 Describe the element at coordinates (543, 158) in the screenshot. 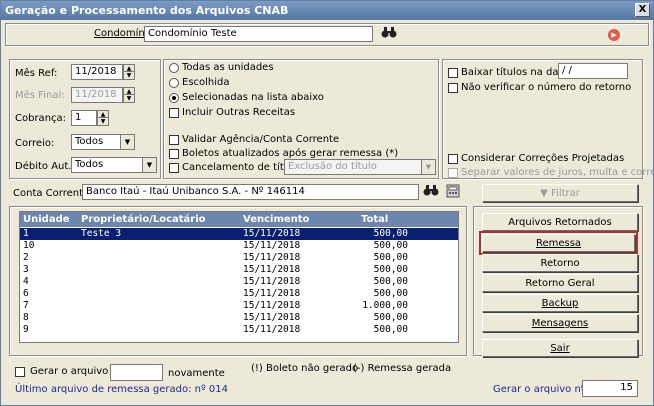

I see `correcoes-label: Considerar Correções Projetadas` at that location.